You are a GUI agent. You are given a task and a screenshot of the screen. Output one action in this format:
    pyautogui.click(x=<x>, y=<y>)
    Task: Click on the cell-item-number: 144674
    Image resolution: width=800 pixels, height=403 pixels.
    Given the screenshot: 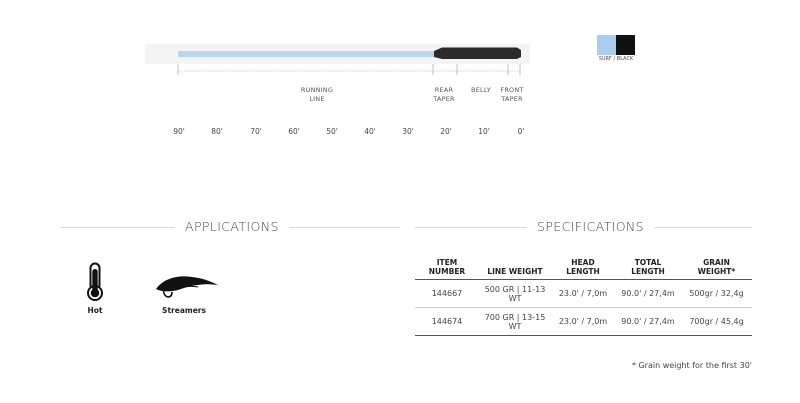 What is the action you would take?
    pyautogui.click(x=447, y=321)
    